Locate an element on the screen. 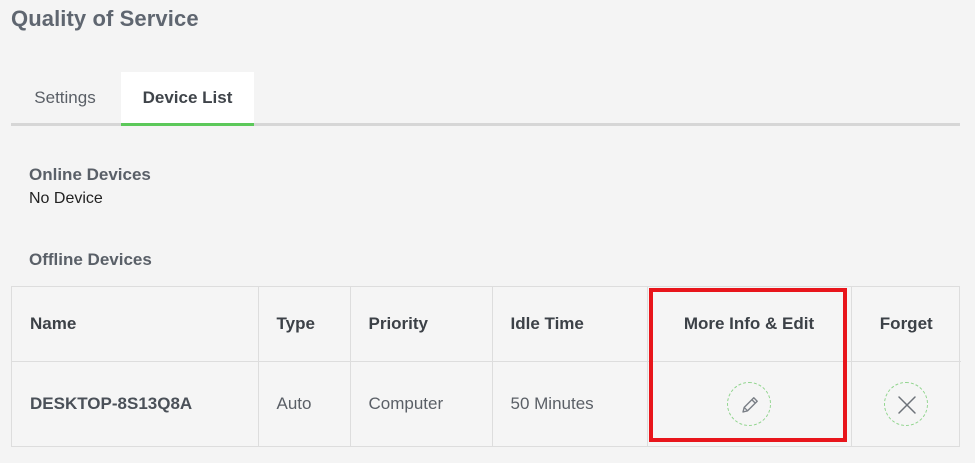 The height and width of the screenshot is (463, 975). device-name: DESKTOP-8S13Q8A is located at coordinates (135, 403).